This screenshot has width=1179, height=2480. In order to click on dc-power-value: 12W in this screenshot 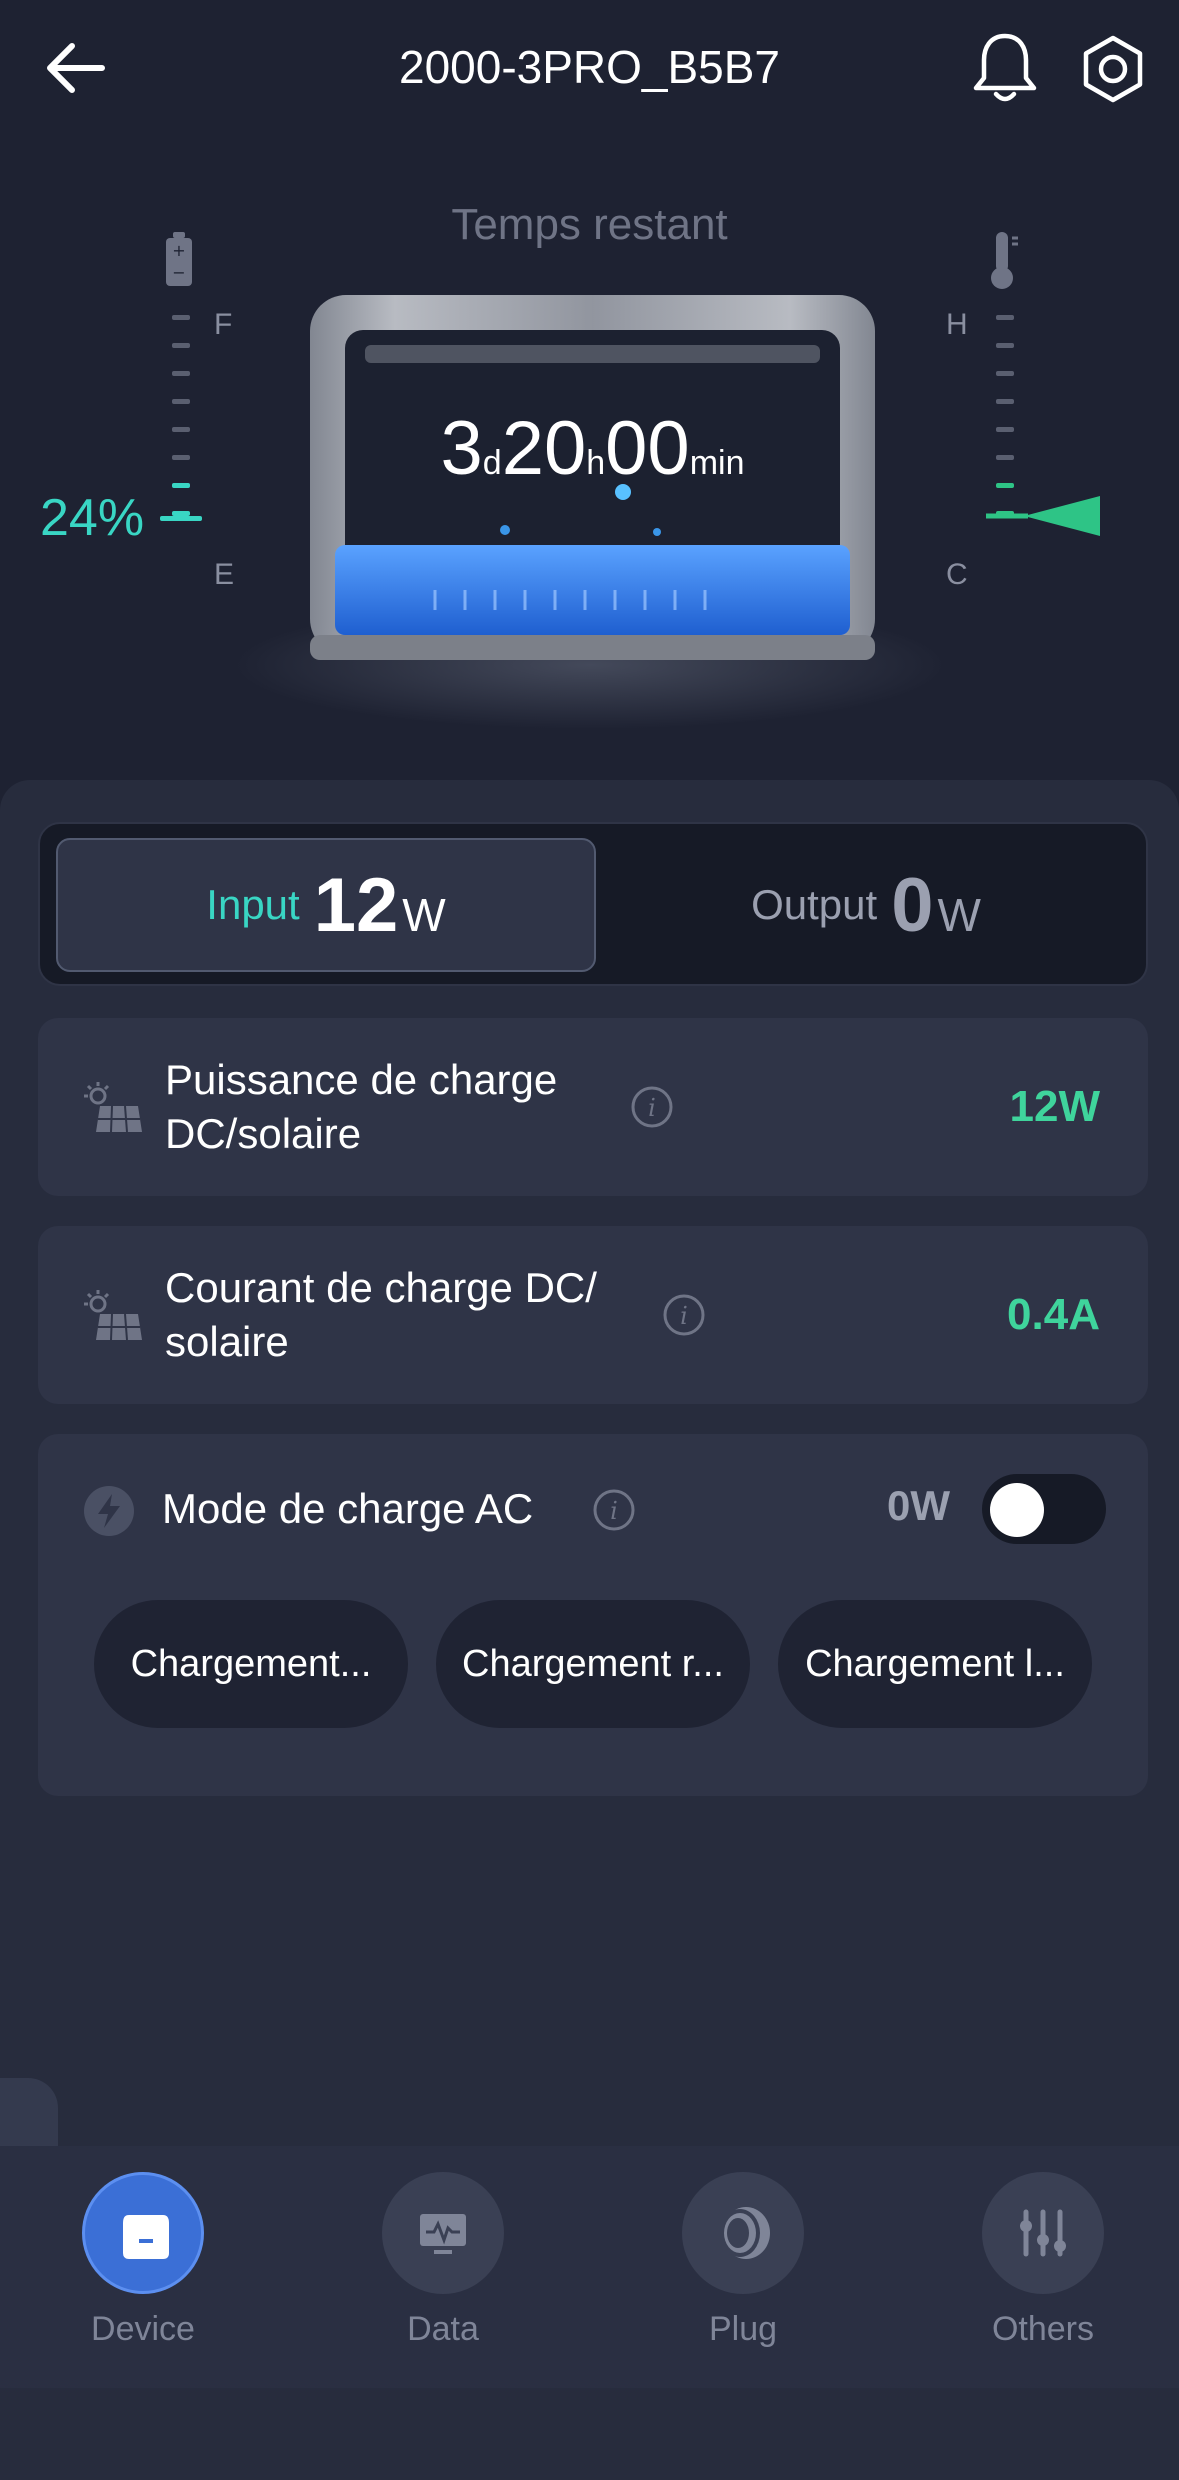, I will do `click(1054, 1106)`.